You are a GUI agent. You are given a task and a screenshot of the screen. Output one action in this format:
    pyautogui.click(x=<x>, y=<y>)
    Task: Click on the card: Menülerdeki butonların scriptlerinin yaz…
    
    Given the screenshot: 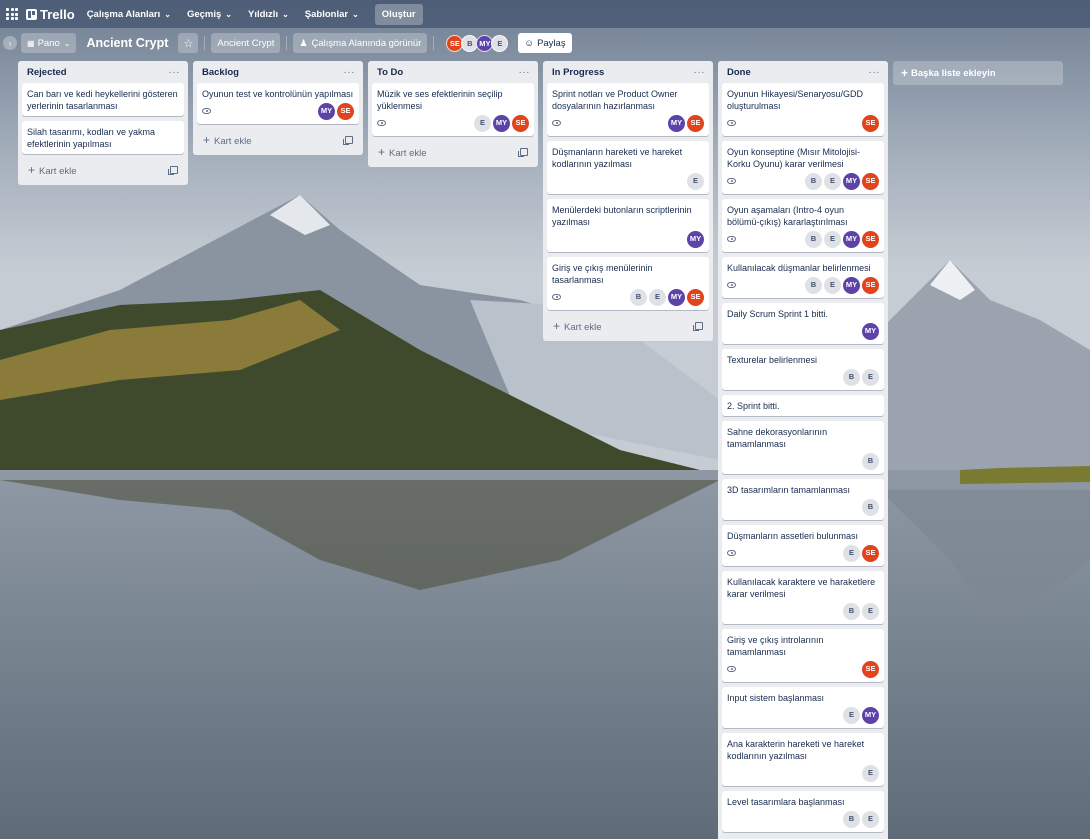 What is the action you would take?
    pyautogui.click(x=628, y=225)
    